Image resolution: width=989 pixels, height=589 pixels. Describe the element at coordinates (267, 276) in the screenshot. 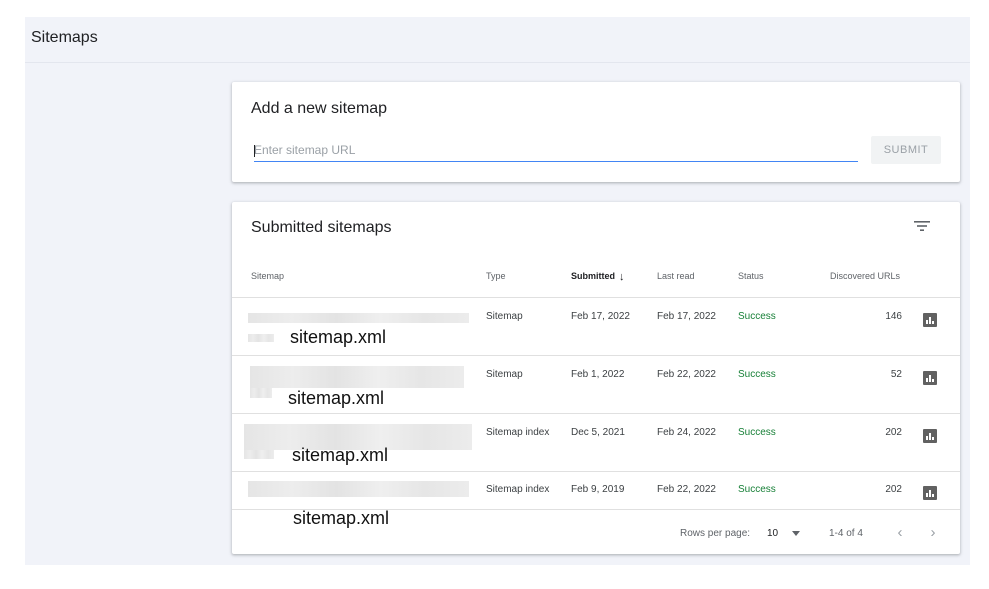

I see `column-header-sitemap: Sitemap` at that location.